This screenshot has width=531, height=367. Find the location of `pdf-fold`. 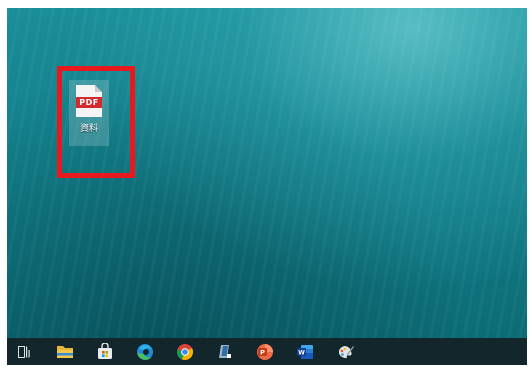

pdf-fold is located at coordinates (98, 88).